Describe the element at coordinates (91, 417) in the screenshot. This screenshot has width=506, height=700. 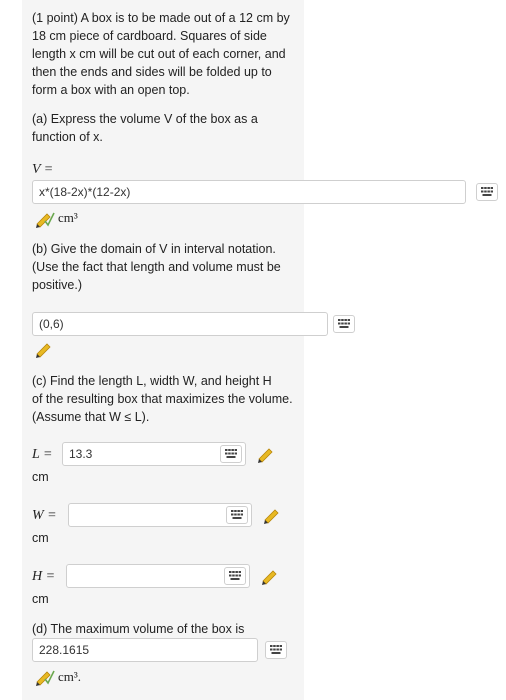
I see `part-c-line-3: (Assume that W ≤ L).` at that location.